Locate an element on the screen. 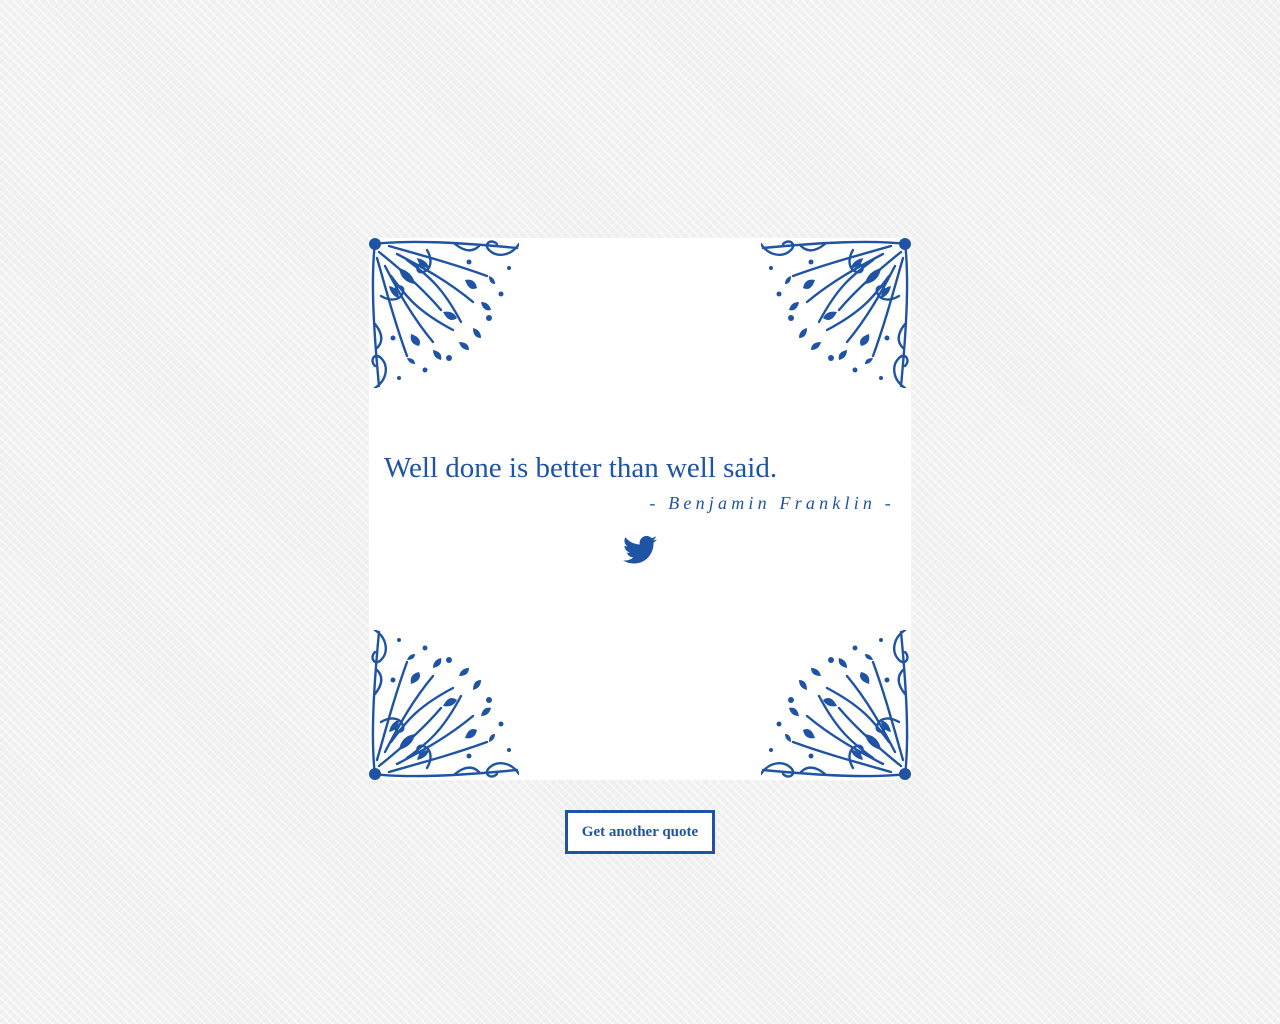  twitter-bird-icon is located at coordinates (640, 550).